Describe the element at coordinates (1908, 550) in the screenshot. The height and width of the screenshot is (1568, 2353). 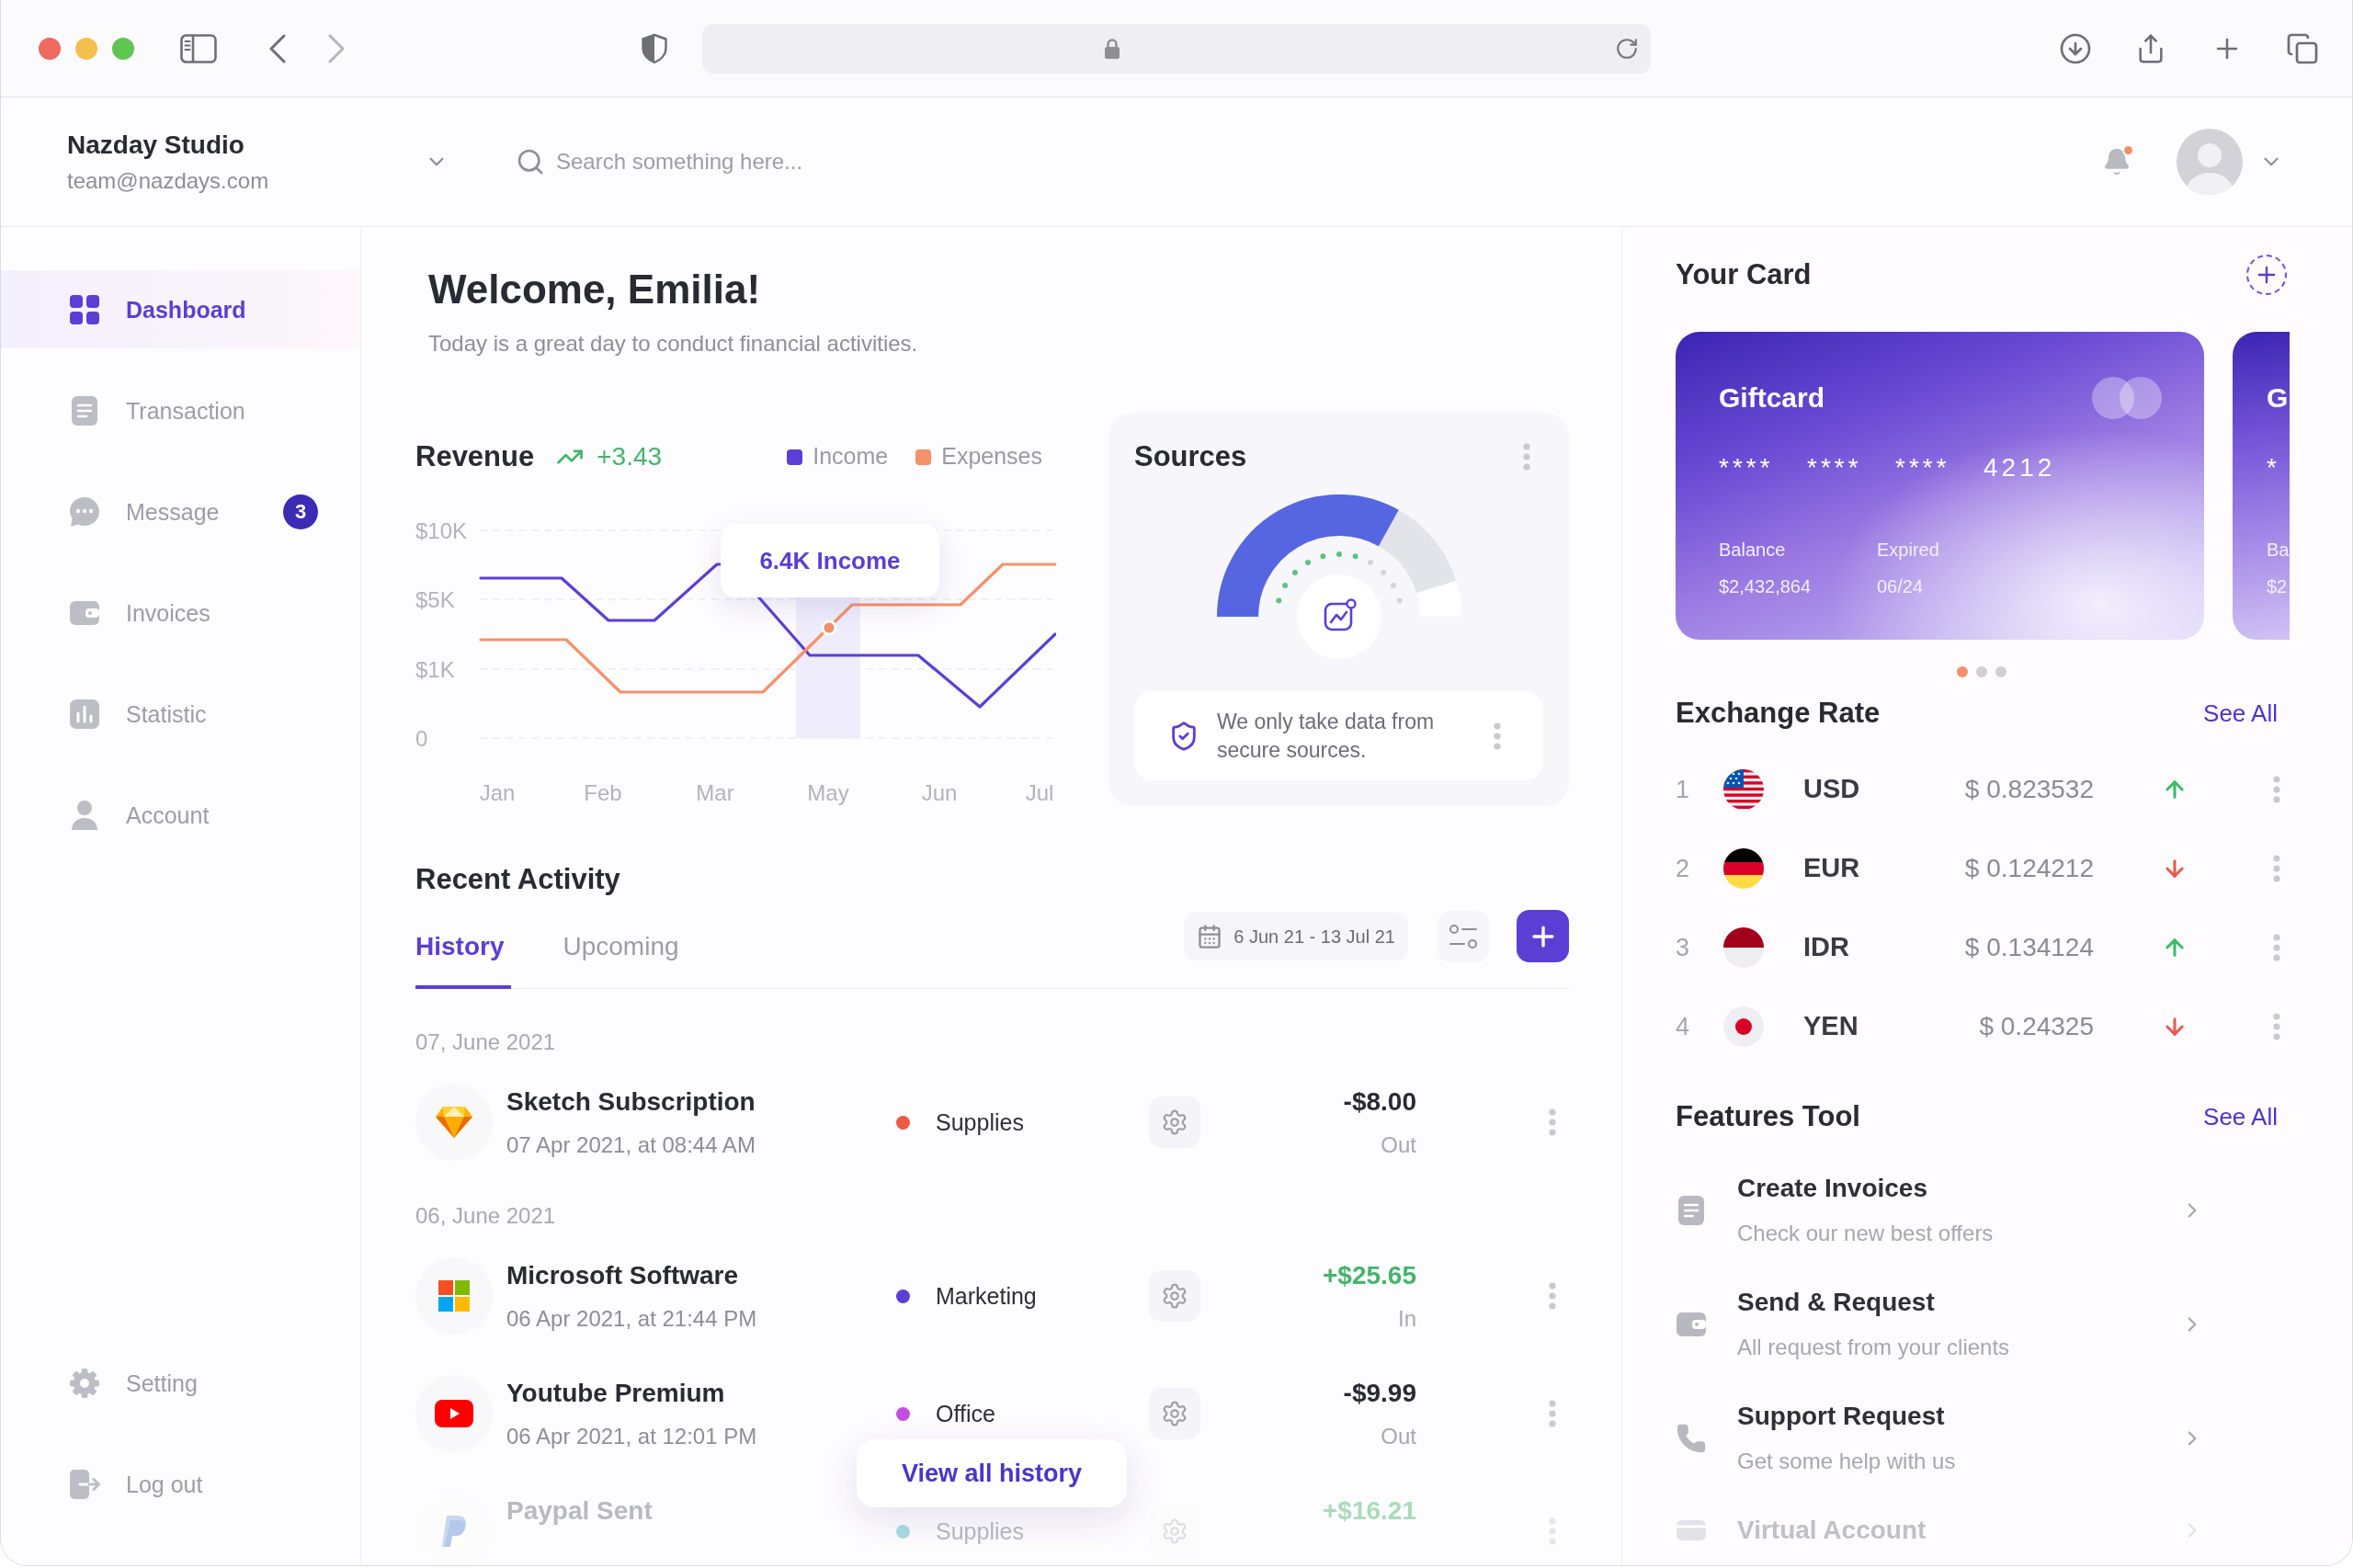
I see `expiry-label: Expired` at that location.